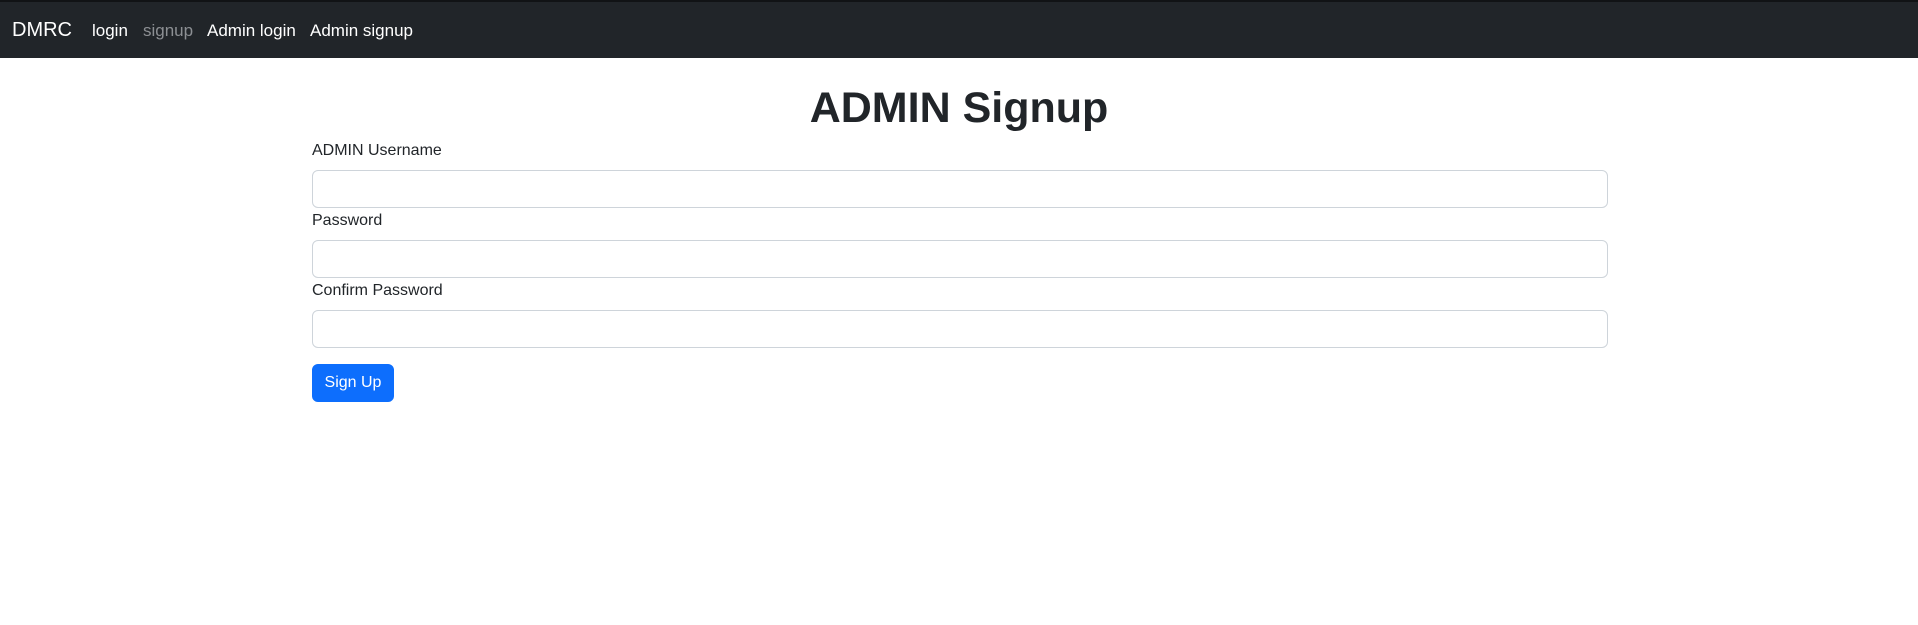  Describe the element at coordinates (347, 220) in the screenshot. I see `password-label: Password` at that location.